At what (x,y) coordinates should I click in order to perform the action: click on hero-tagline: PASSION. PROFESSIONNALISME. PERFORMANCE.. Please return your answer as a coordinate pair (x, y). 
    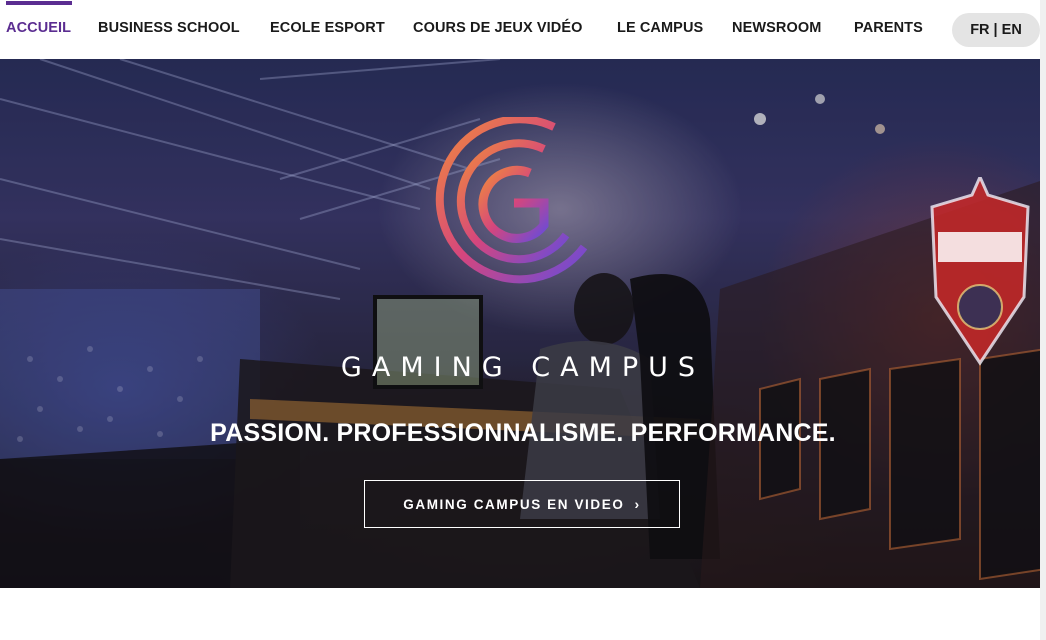
    Looking at the image, I should click on (523, 433).